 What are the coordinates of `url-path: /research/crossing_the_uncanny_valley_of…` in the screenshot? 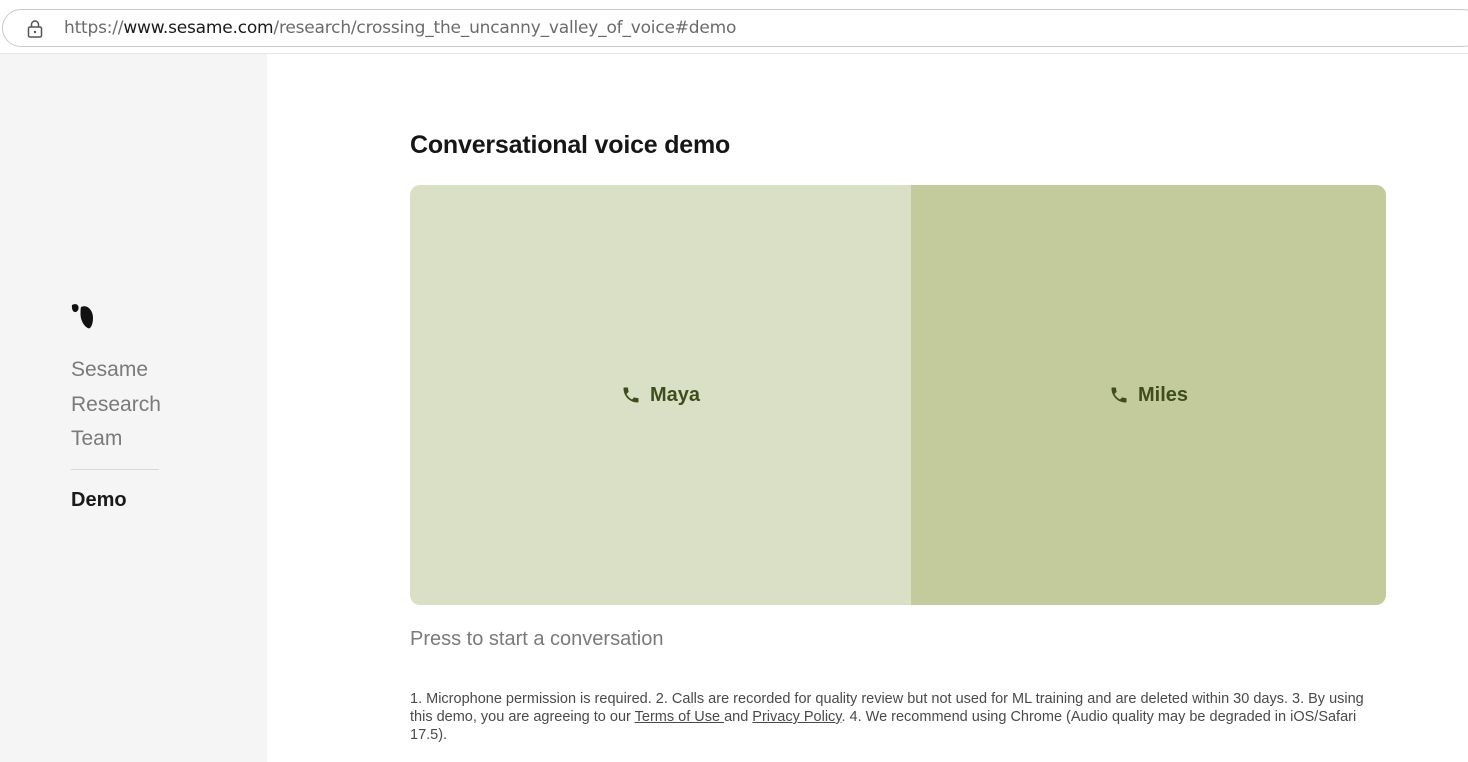 It's located at (505, 28).